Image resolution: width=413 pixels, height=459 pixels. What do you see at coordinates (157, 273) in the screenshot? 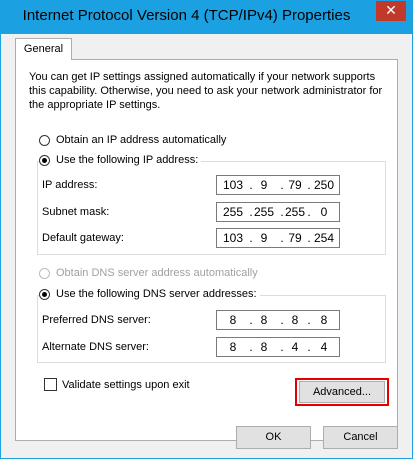
I see `radio-dns-auto-label: Obtain DNS server address automatically` at bounding box center [157, 273].